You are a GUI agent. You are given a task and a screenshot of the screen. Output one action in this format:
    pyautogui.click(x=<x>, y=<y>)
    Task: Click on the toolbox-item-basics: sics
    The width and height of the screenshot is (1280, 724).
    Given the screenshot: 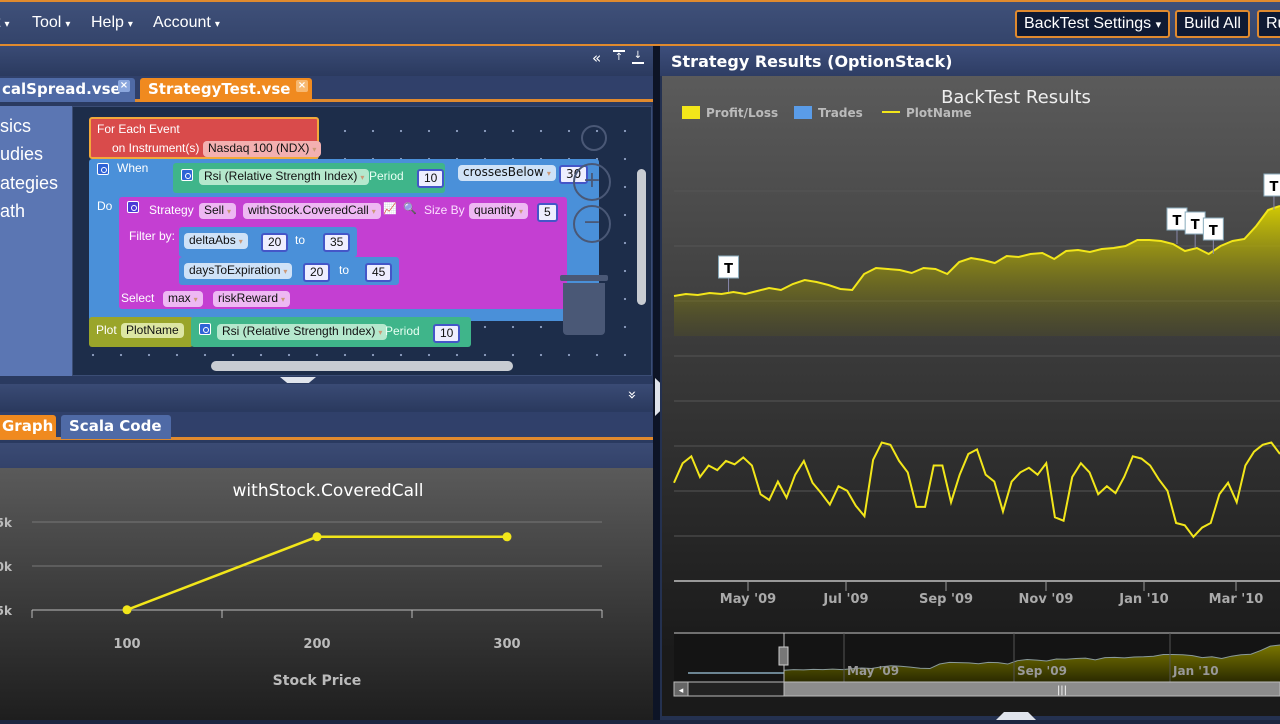 What is the action you would take?
    pyautogui.click(x=15, y=126)
    